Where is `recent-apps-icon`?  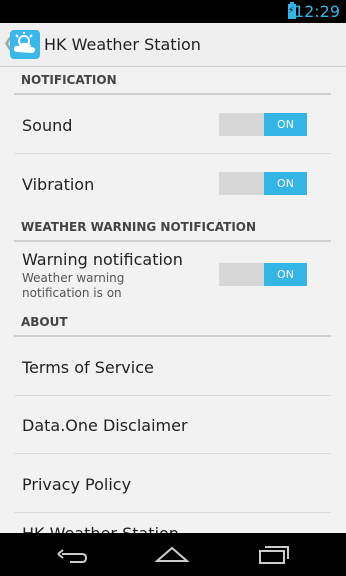
recent-apps-icon is located at coordinates (274, 554).